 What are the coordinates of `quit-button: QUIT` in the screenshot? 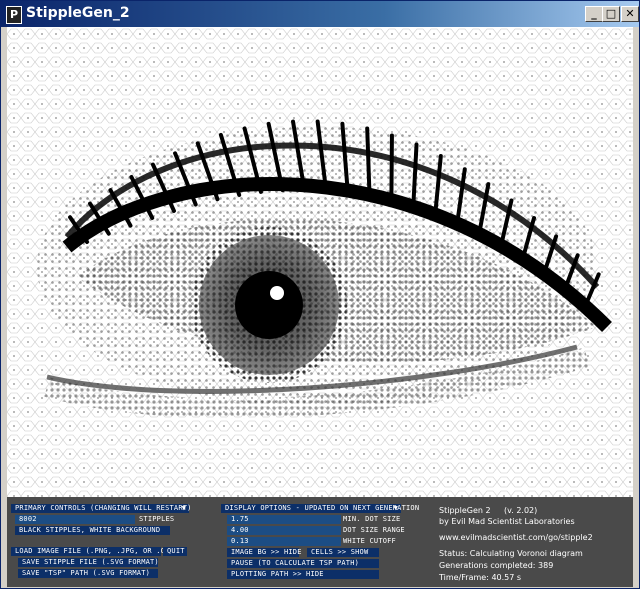 It's located at (175, 551).